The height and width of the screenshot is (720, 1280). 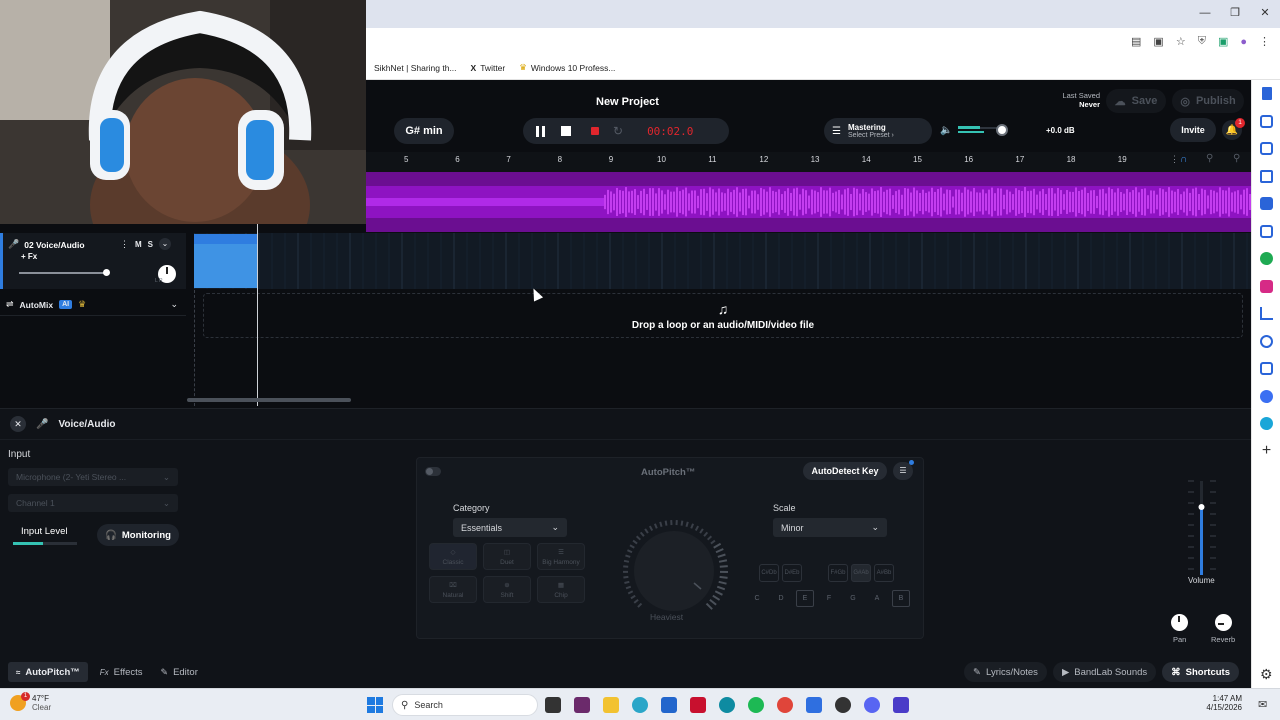 I want to click on category-select: Essentials ⌄, so click(x=510, y=527).